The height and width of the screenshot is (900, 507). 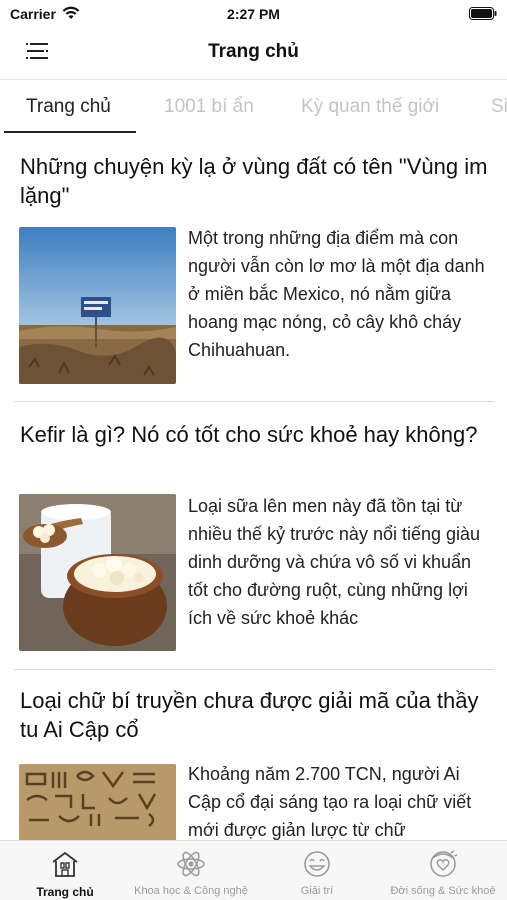 I want to click on nav-divider, so click(x=253, y=79).